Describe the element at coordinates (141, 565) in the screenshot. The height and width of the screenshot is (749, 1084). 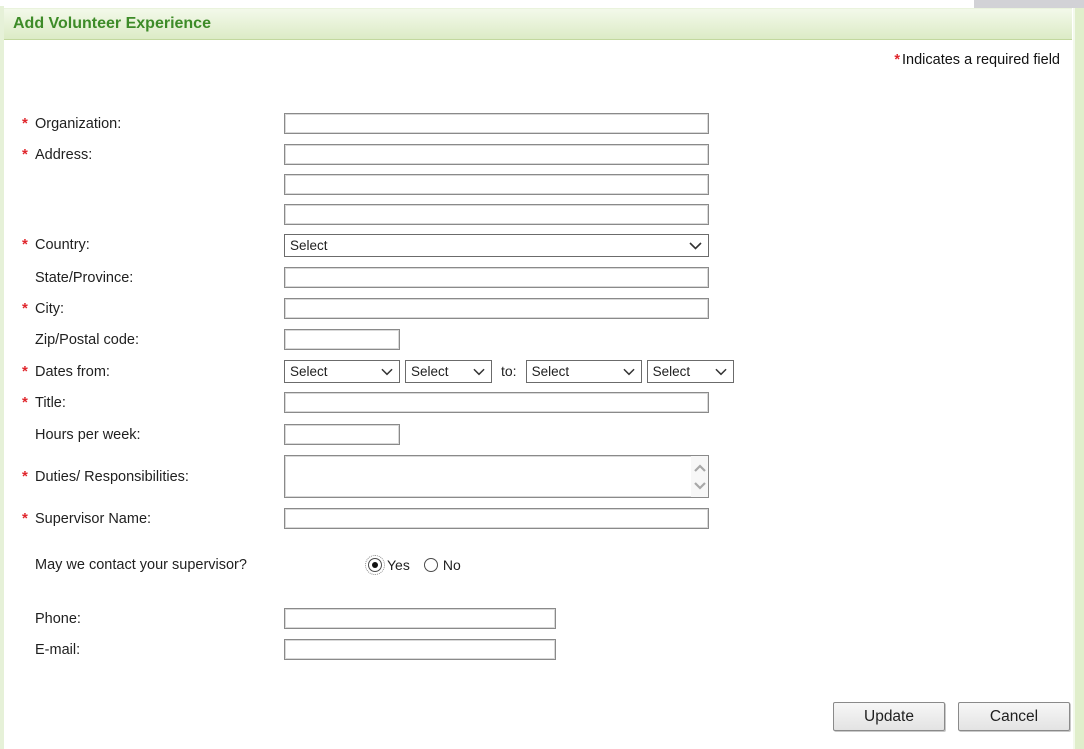
I see `contact-supervisor-label: *May we contact your supervisor?` at that location.